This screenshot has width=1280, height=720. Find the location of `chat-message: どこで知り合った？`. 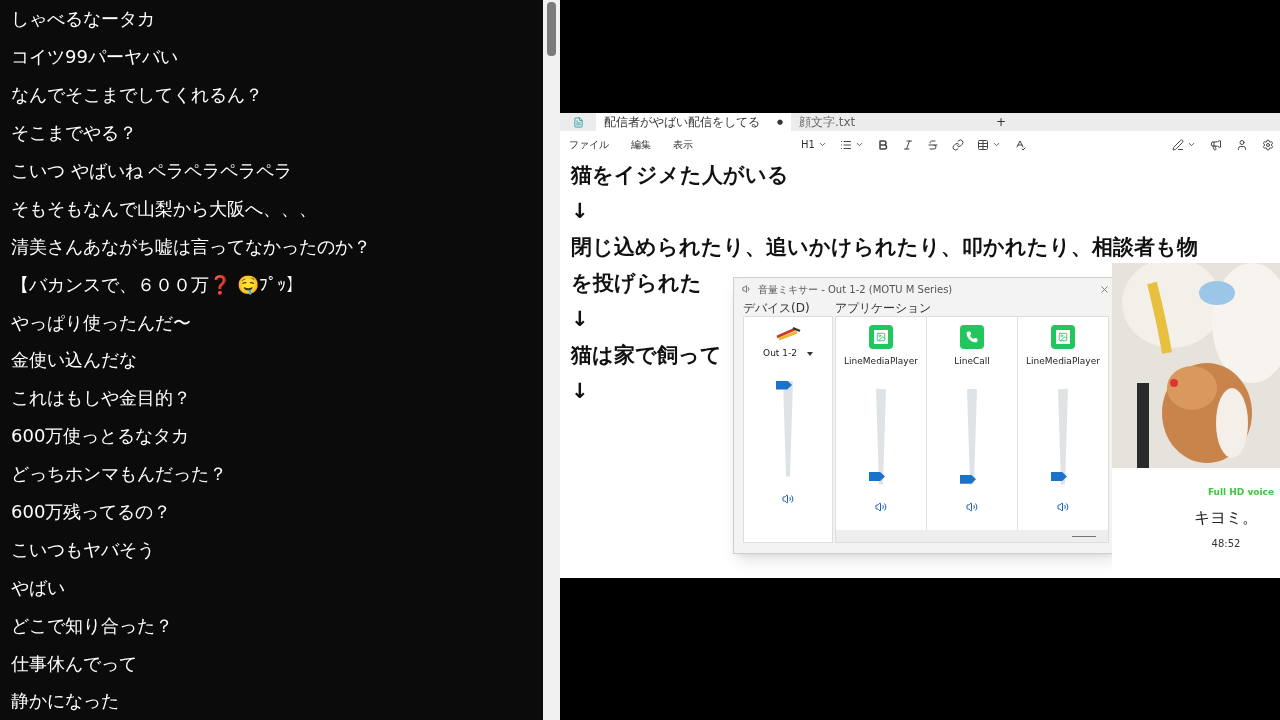

chat-message: どこで知り合った？ is located at coordinates (92, 625).